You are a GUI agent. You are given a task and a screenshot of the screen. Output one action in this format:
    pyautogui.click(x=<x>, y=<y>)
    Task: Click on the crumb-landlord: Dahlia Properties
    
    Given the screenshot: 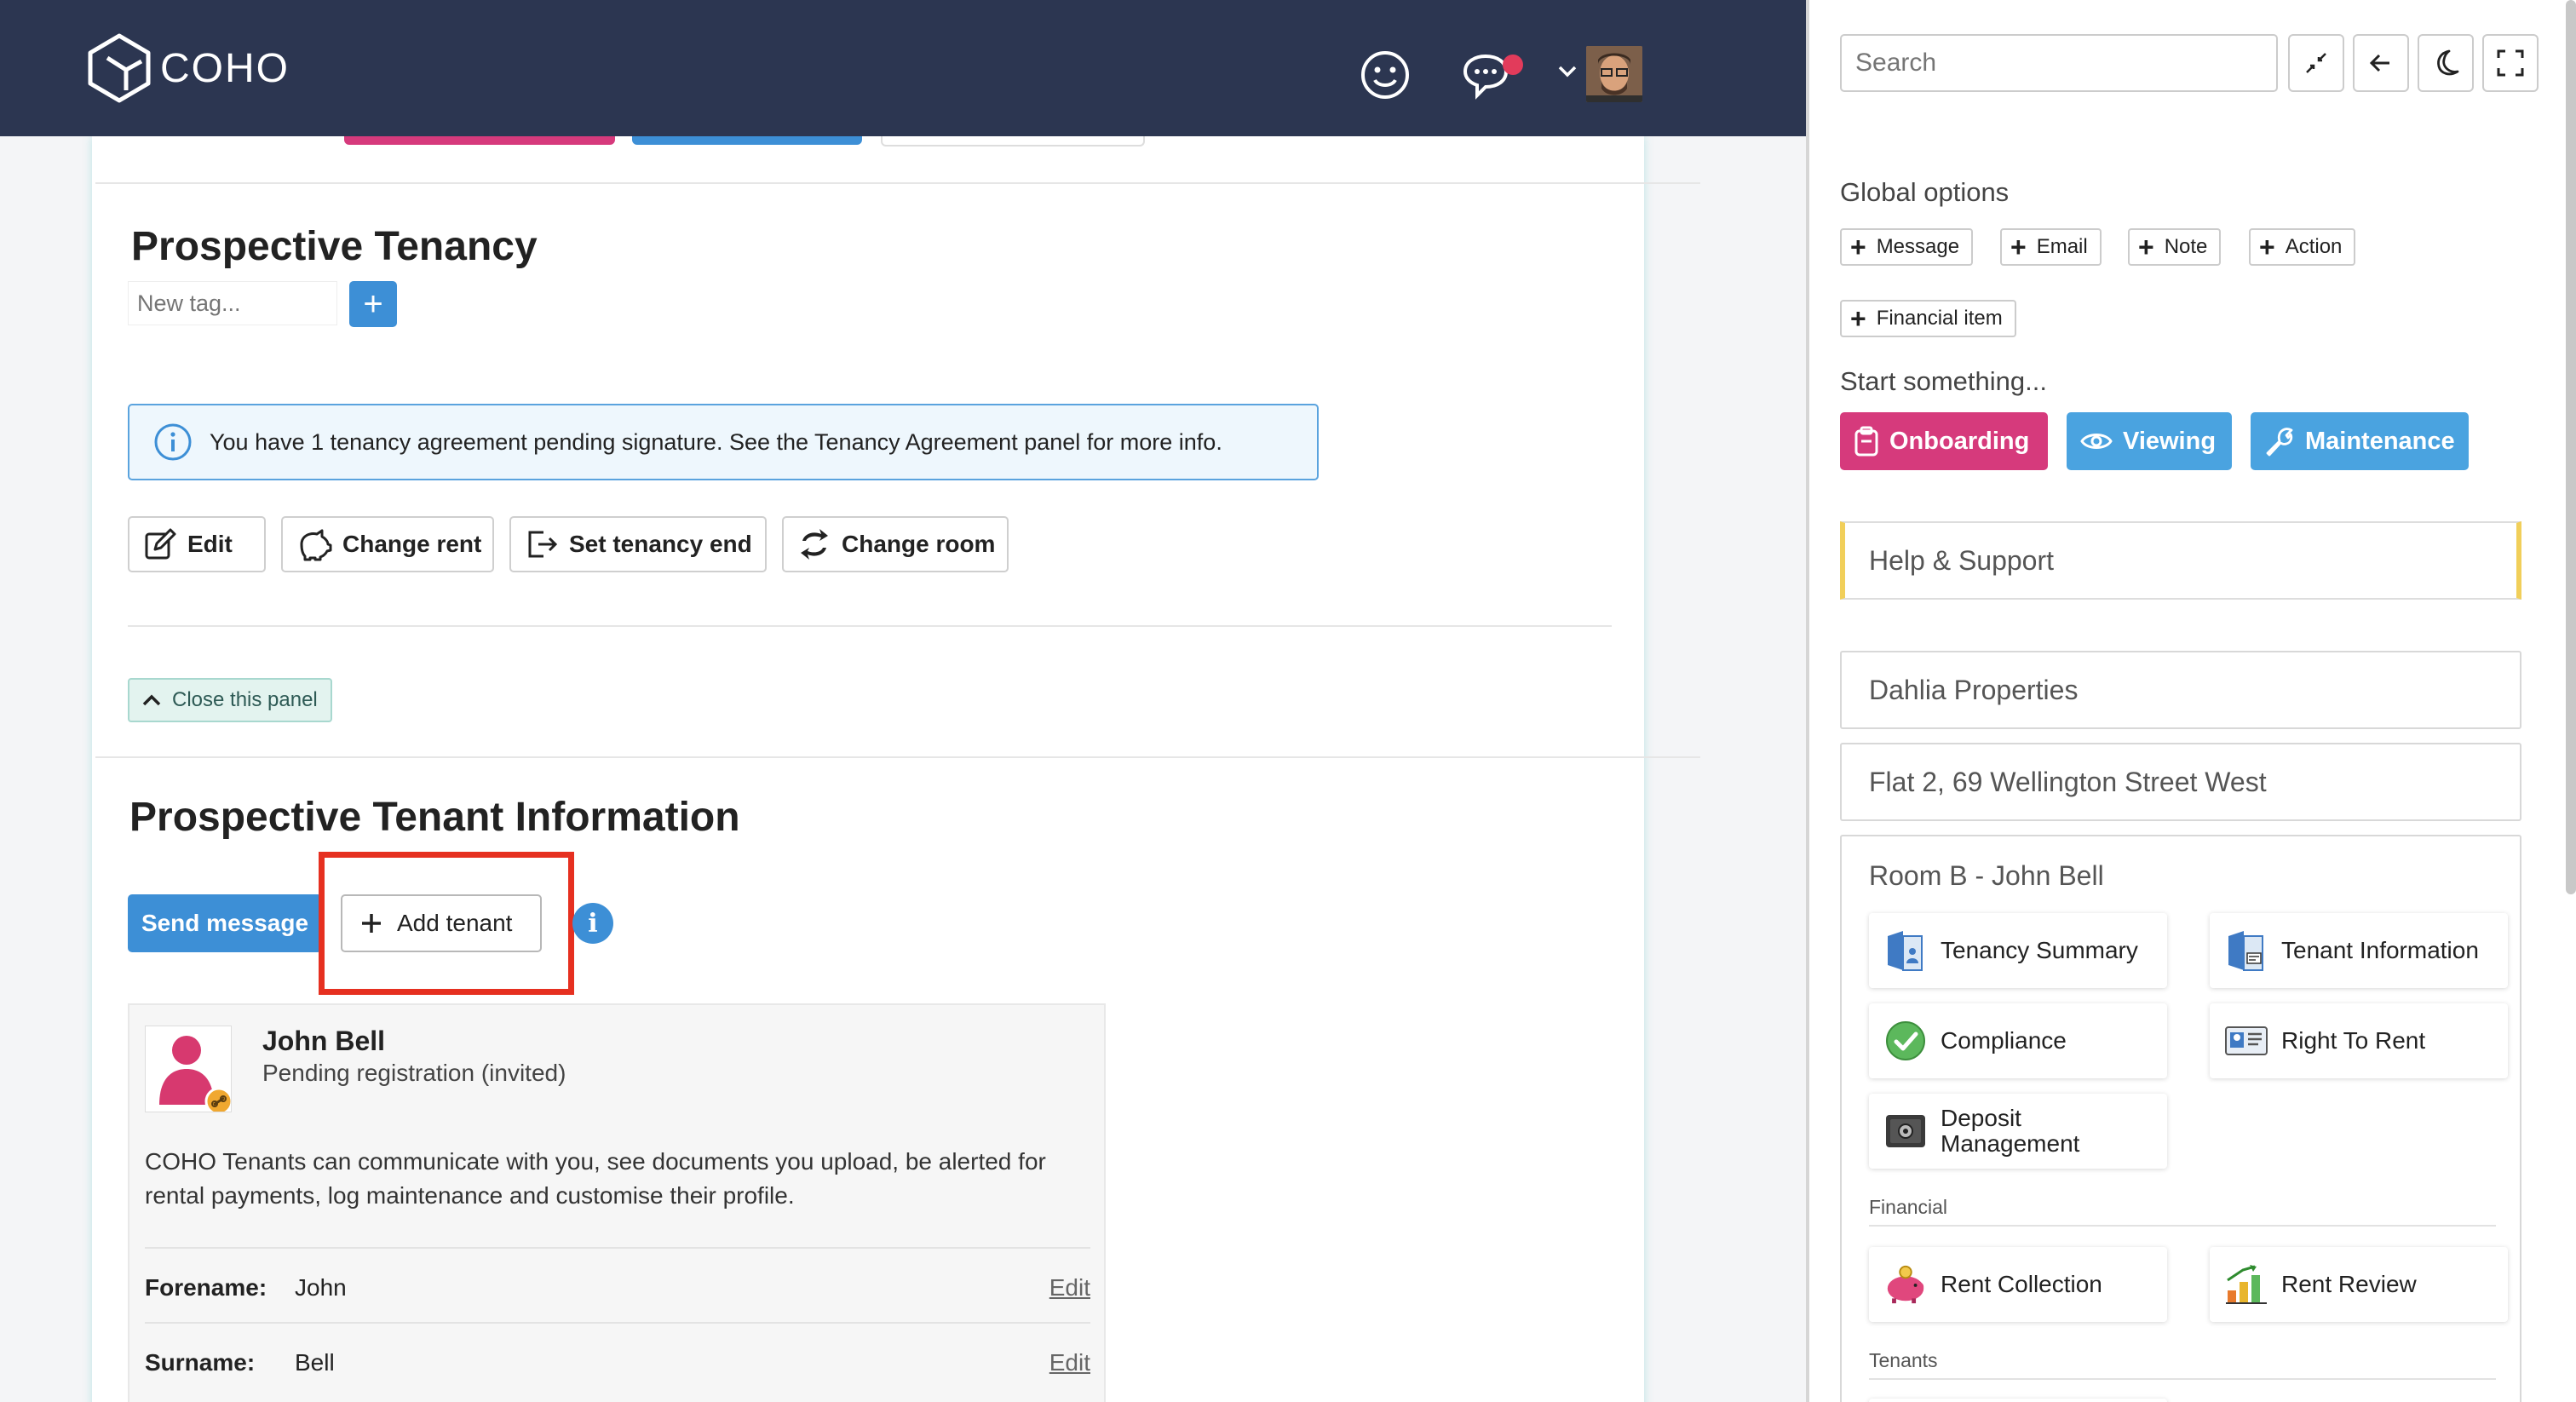 What is the action you would take?
    pyautogui.click(x=2180, y=690)
    